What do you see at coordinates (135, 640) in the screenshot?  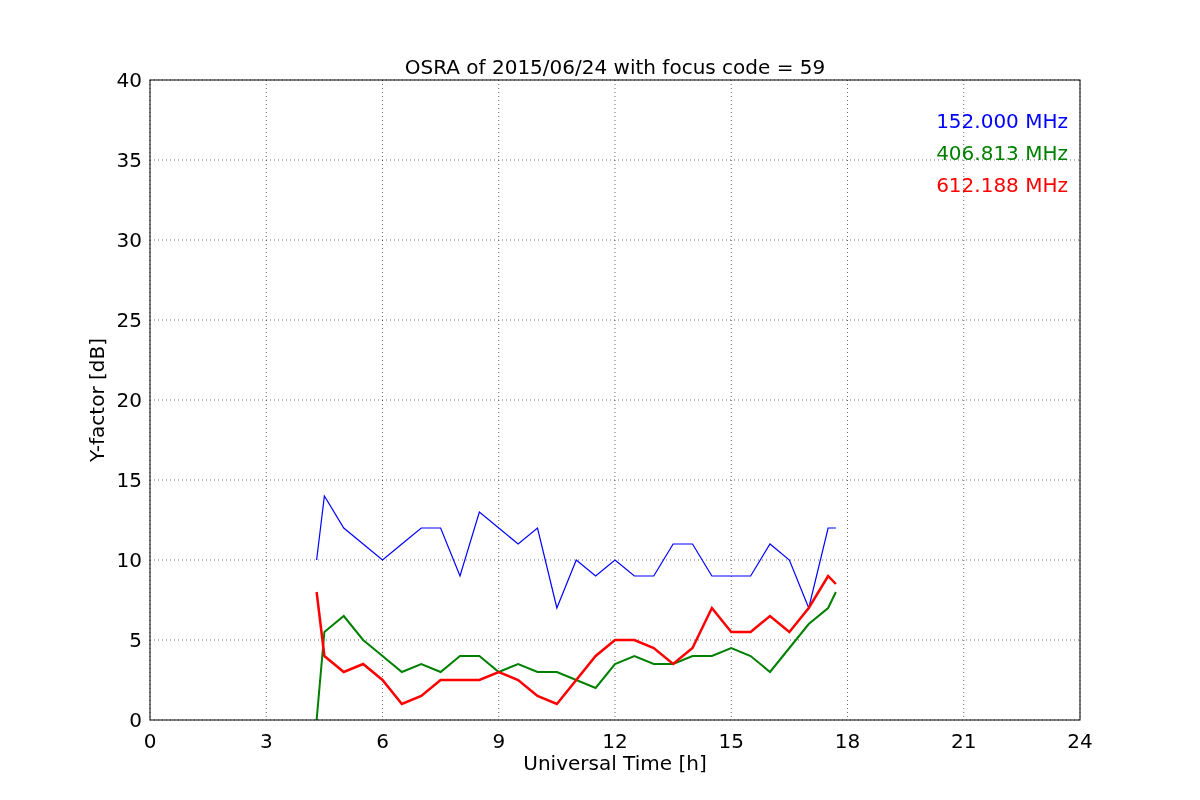 I see `tick-label: 5` at bounding box center [135, 640].